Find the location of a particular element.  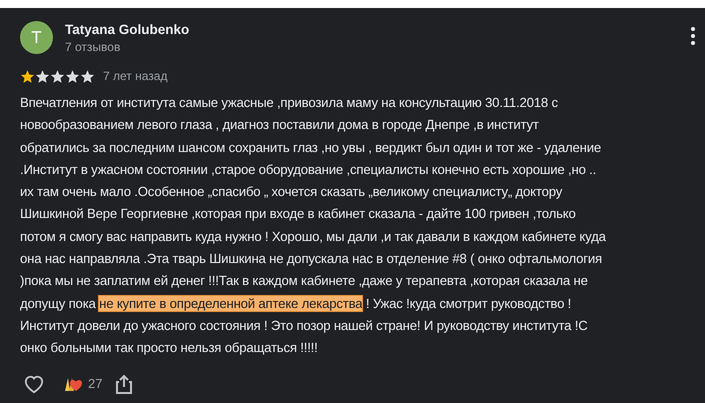

share-icon is located at coordinates (124, 384).